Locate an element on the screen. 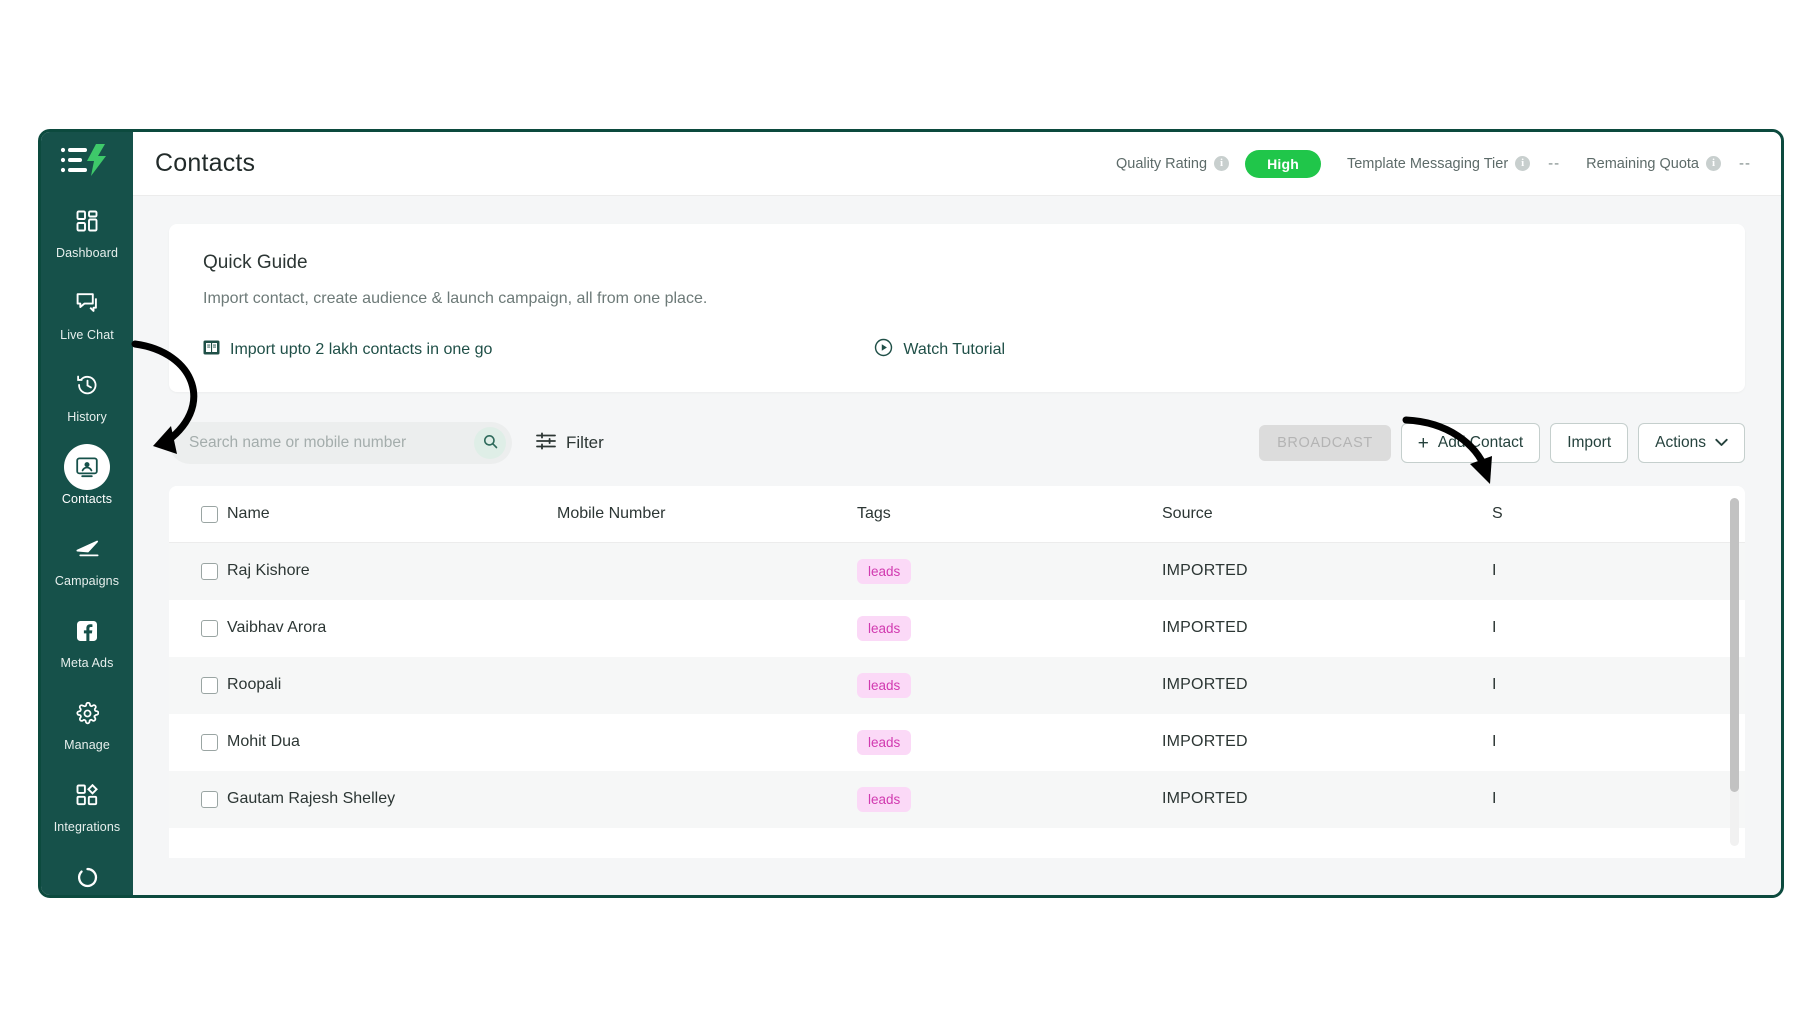 The height and width of the screenshot is (1013, 1800). contacts-icon is located at coordinates (87, 467).